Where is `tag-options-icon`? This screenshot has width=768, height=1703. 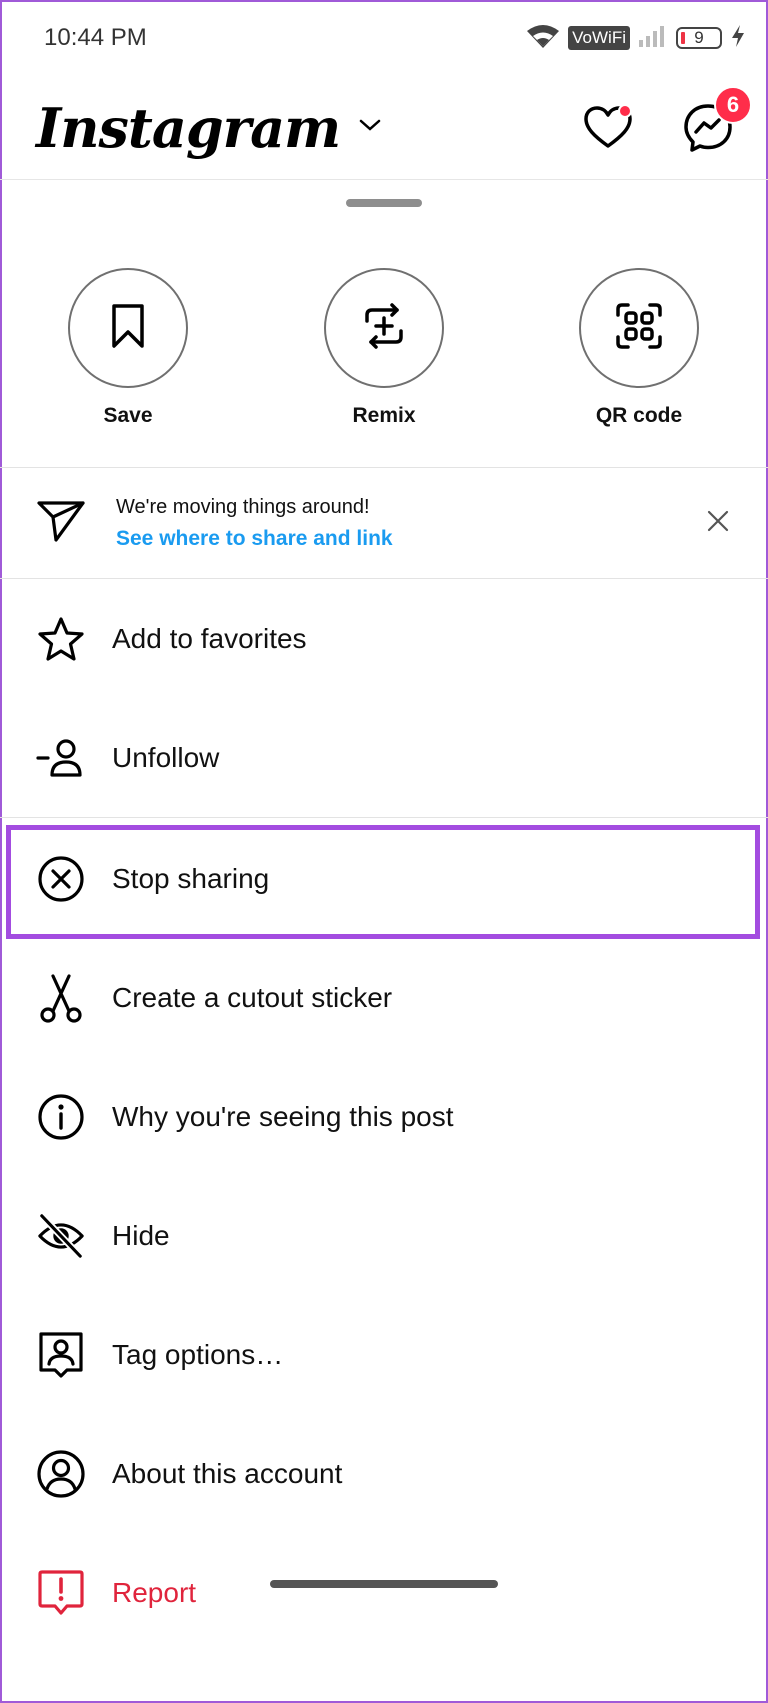 tag-options-icon is located at coordinates (61, 1355).